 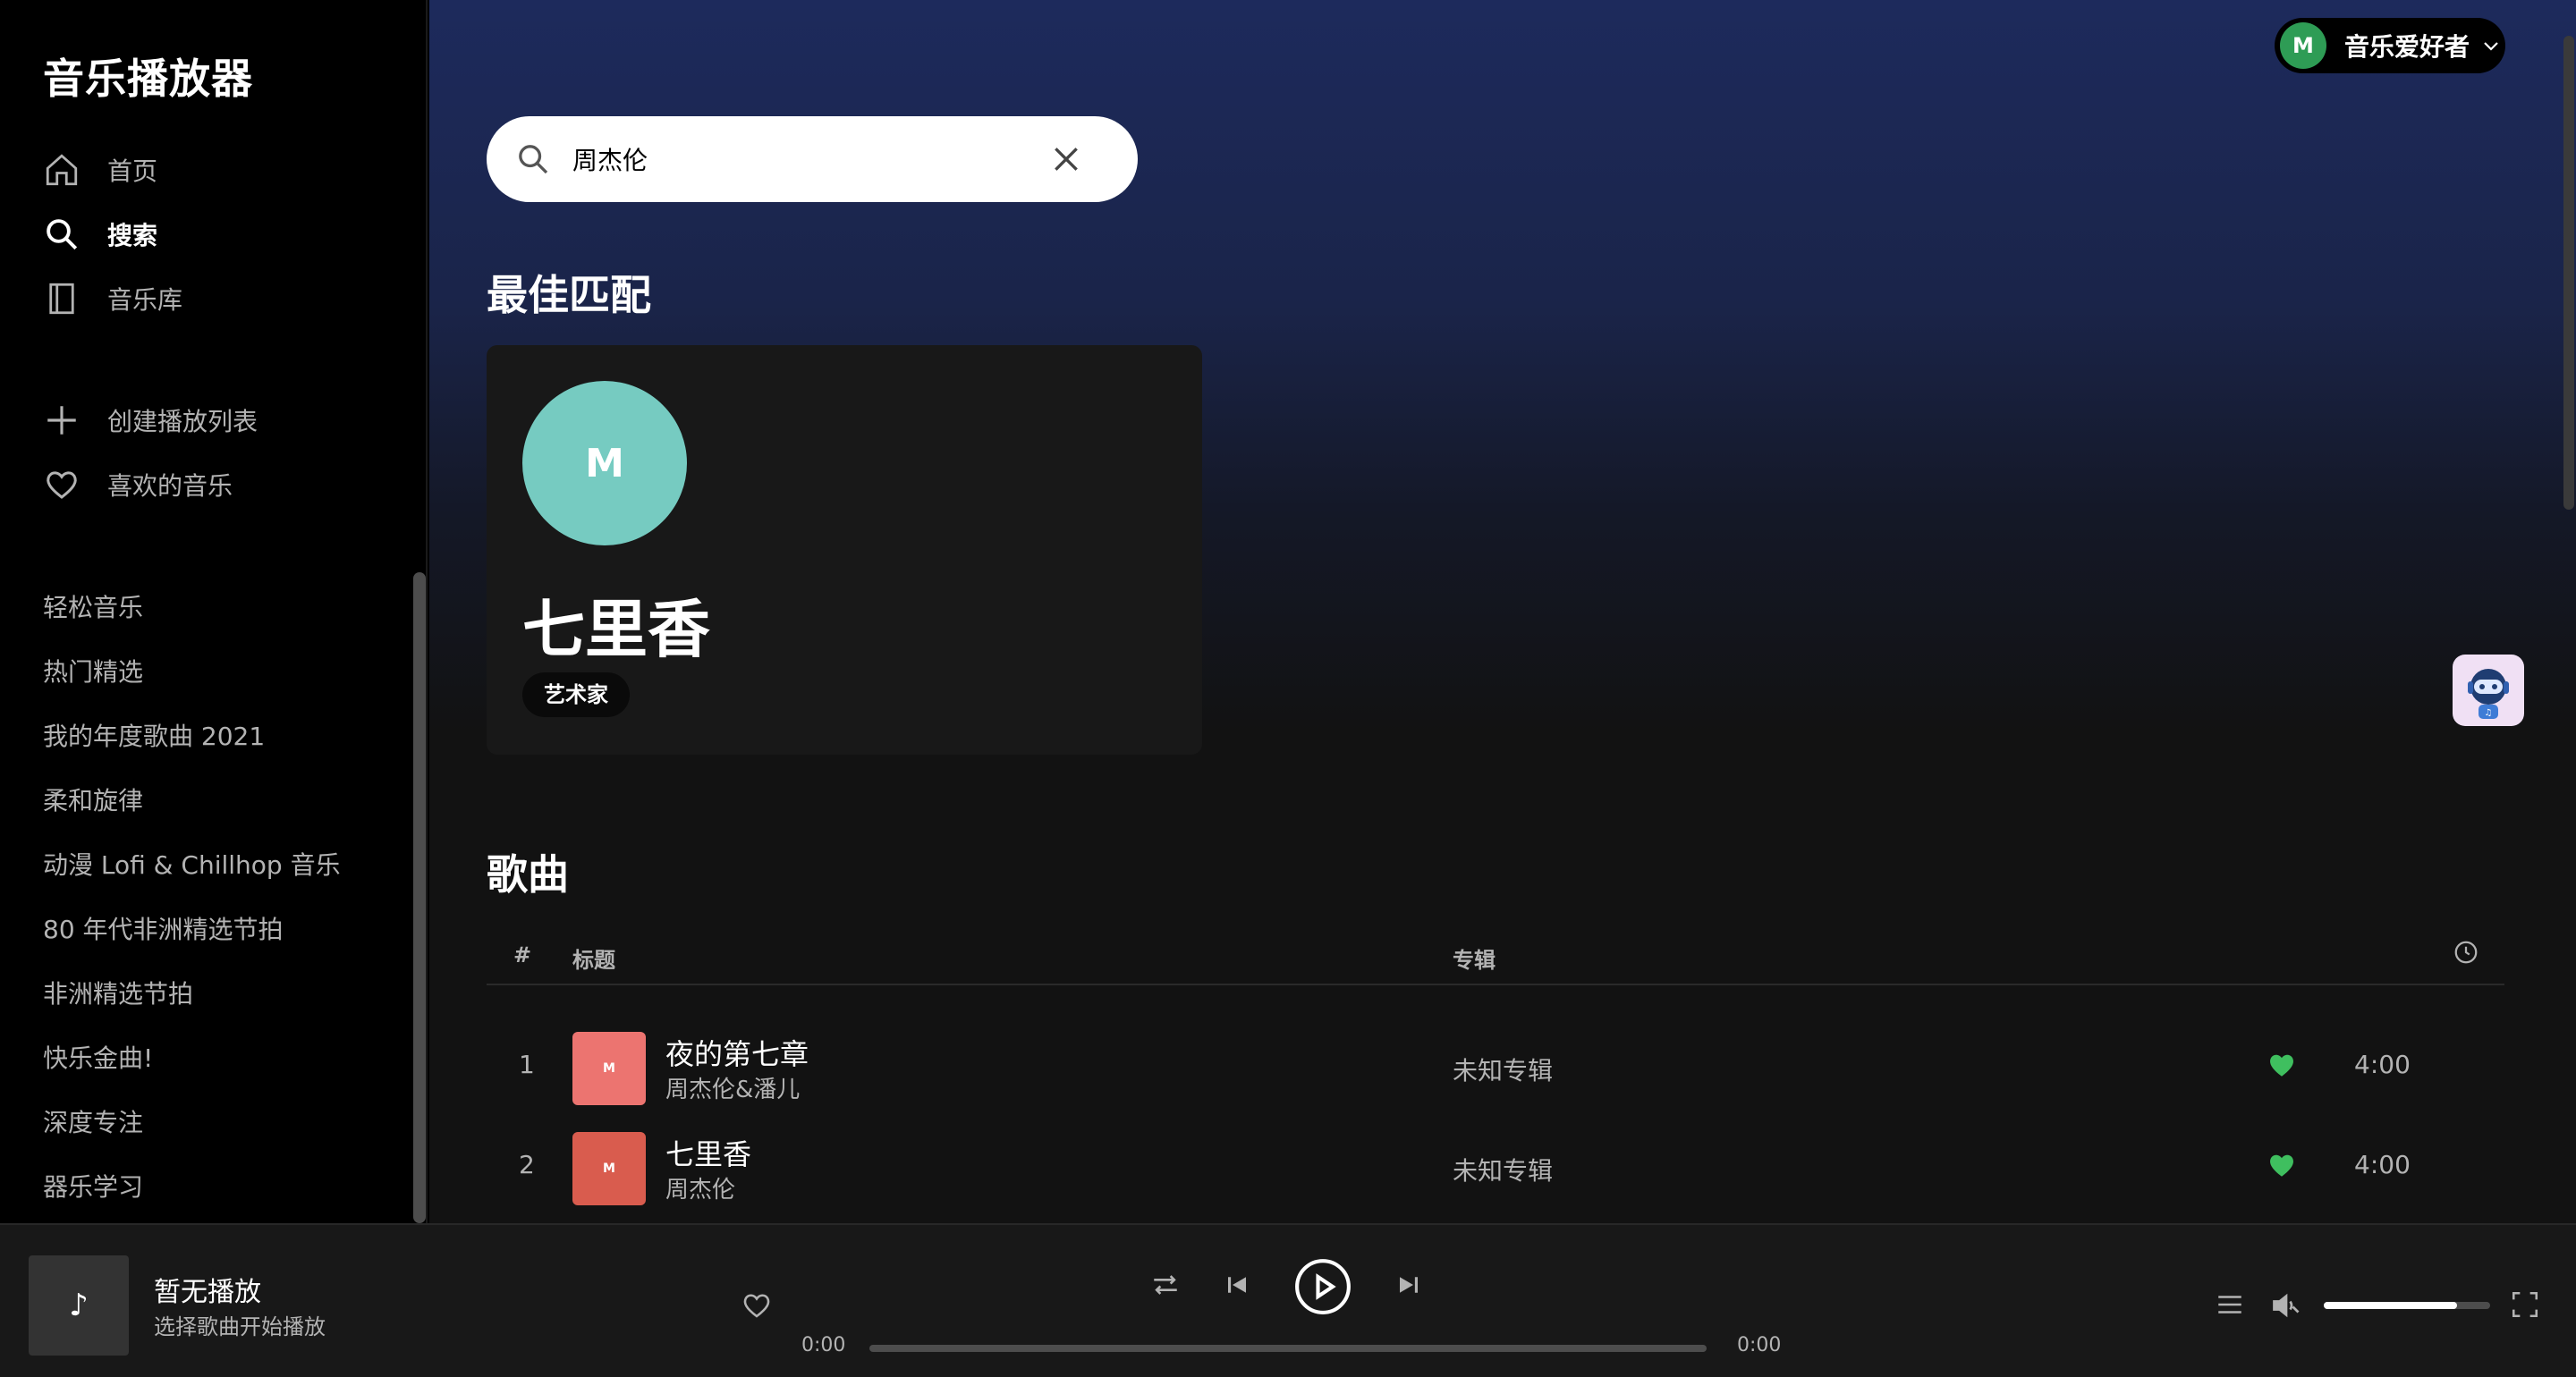 I want to click on now-playing-title: 暂无播放, so click(x=207, y=1292).